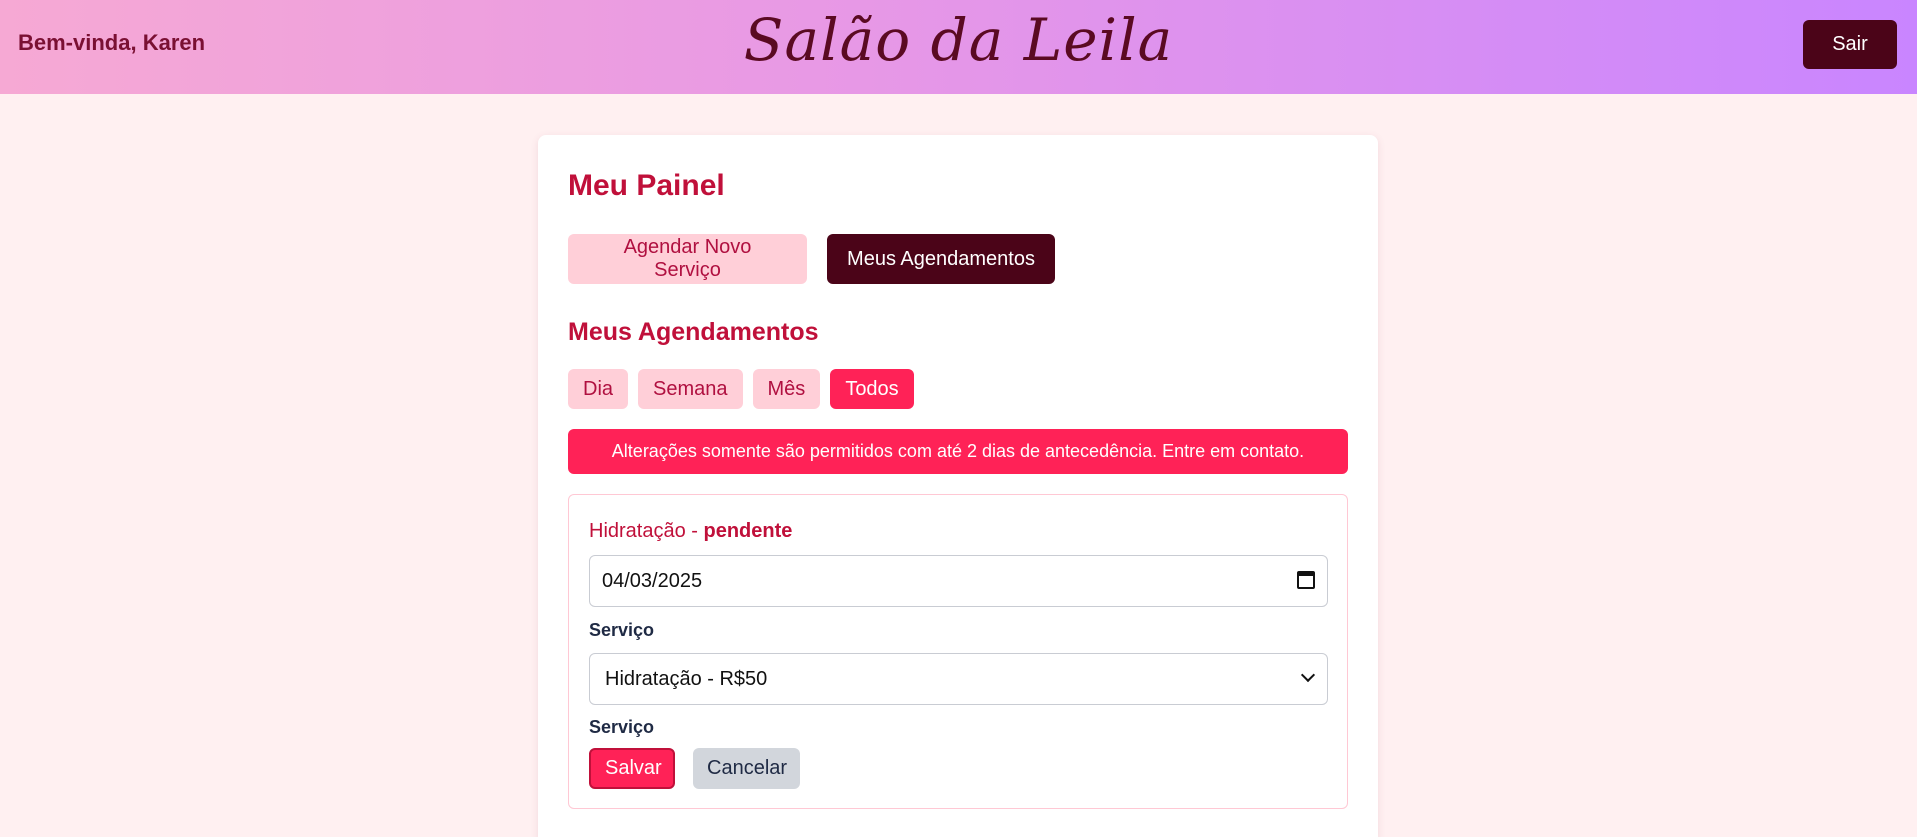 This screenshot has height=837, width=1917. What do you see at coordinates (598, 389) in the screenshot?
I see `filter-day-button: Dia` at bounding box center [598, 389].